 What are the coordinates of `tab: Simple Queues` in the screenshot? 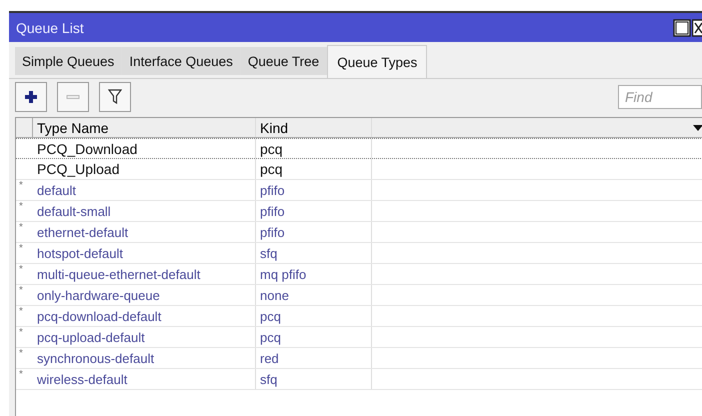 It's located at (68, 61).